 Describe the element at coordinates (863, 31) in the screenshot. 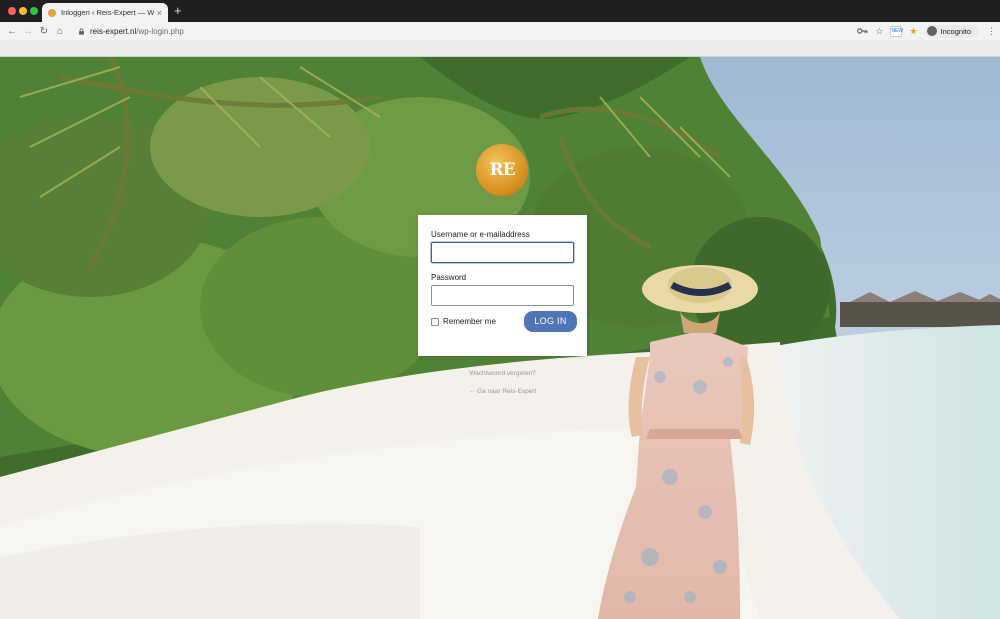

I see `key-icon` at that location.